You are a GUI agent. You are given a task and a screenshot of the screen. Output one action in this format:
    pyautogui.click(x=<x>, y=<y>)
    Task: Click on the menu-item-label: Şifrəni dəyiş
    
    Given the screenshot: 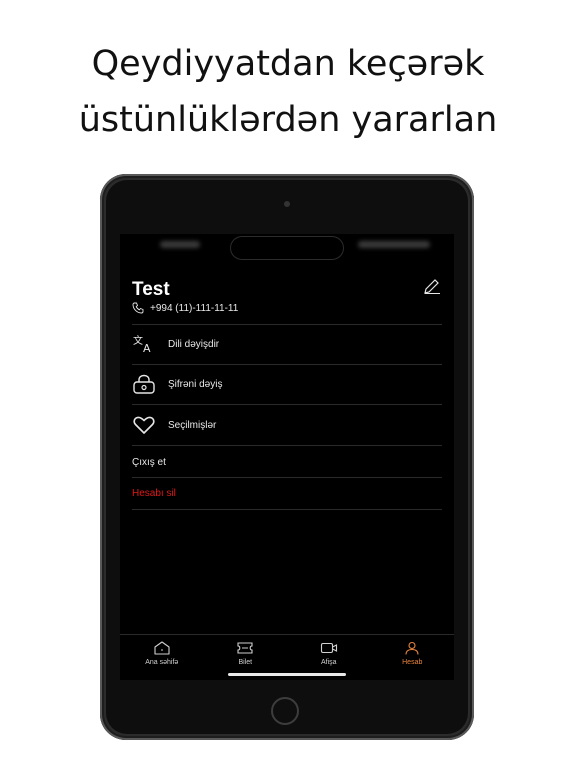 What is the action you would take?
    pyautogui.click(x=195, y=384)
    